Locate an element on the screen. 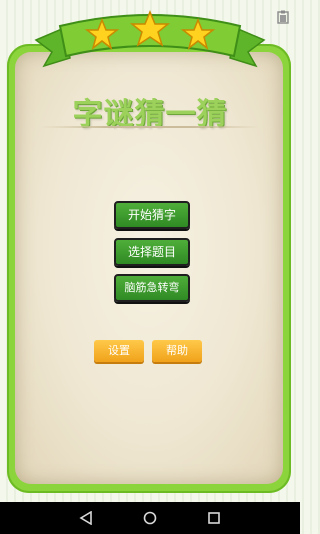 The image size is (320, 534). navigation-bar is located at coordinates (150, 518).